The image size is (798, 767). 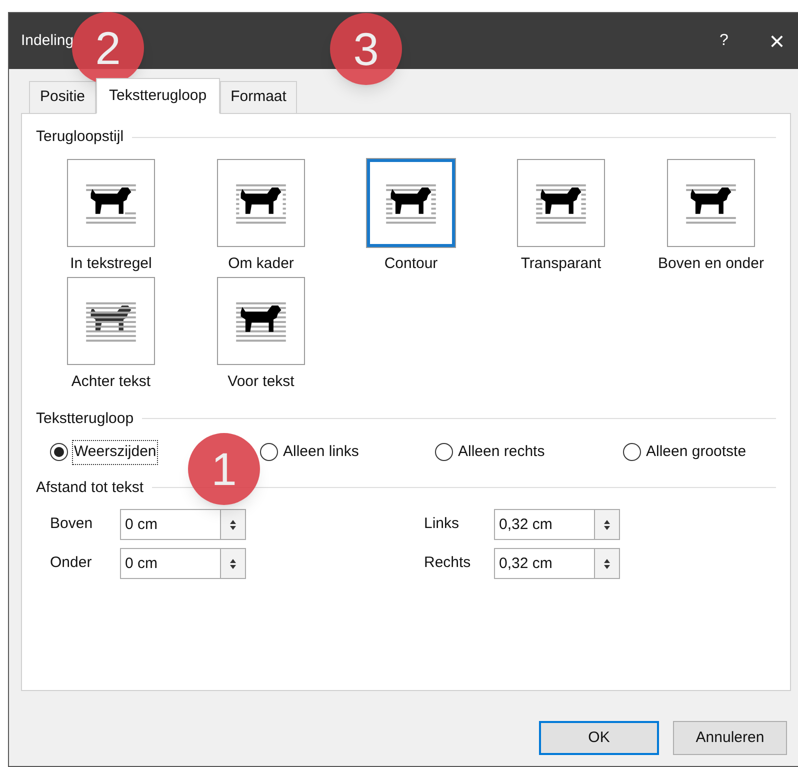 What do you see at coordinates (724, 41) in the screenshot?
I see `help-button: ?` at bounding box center [724, 41].